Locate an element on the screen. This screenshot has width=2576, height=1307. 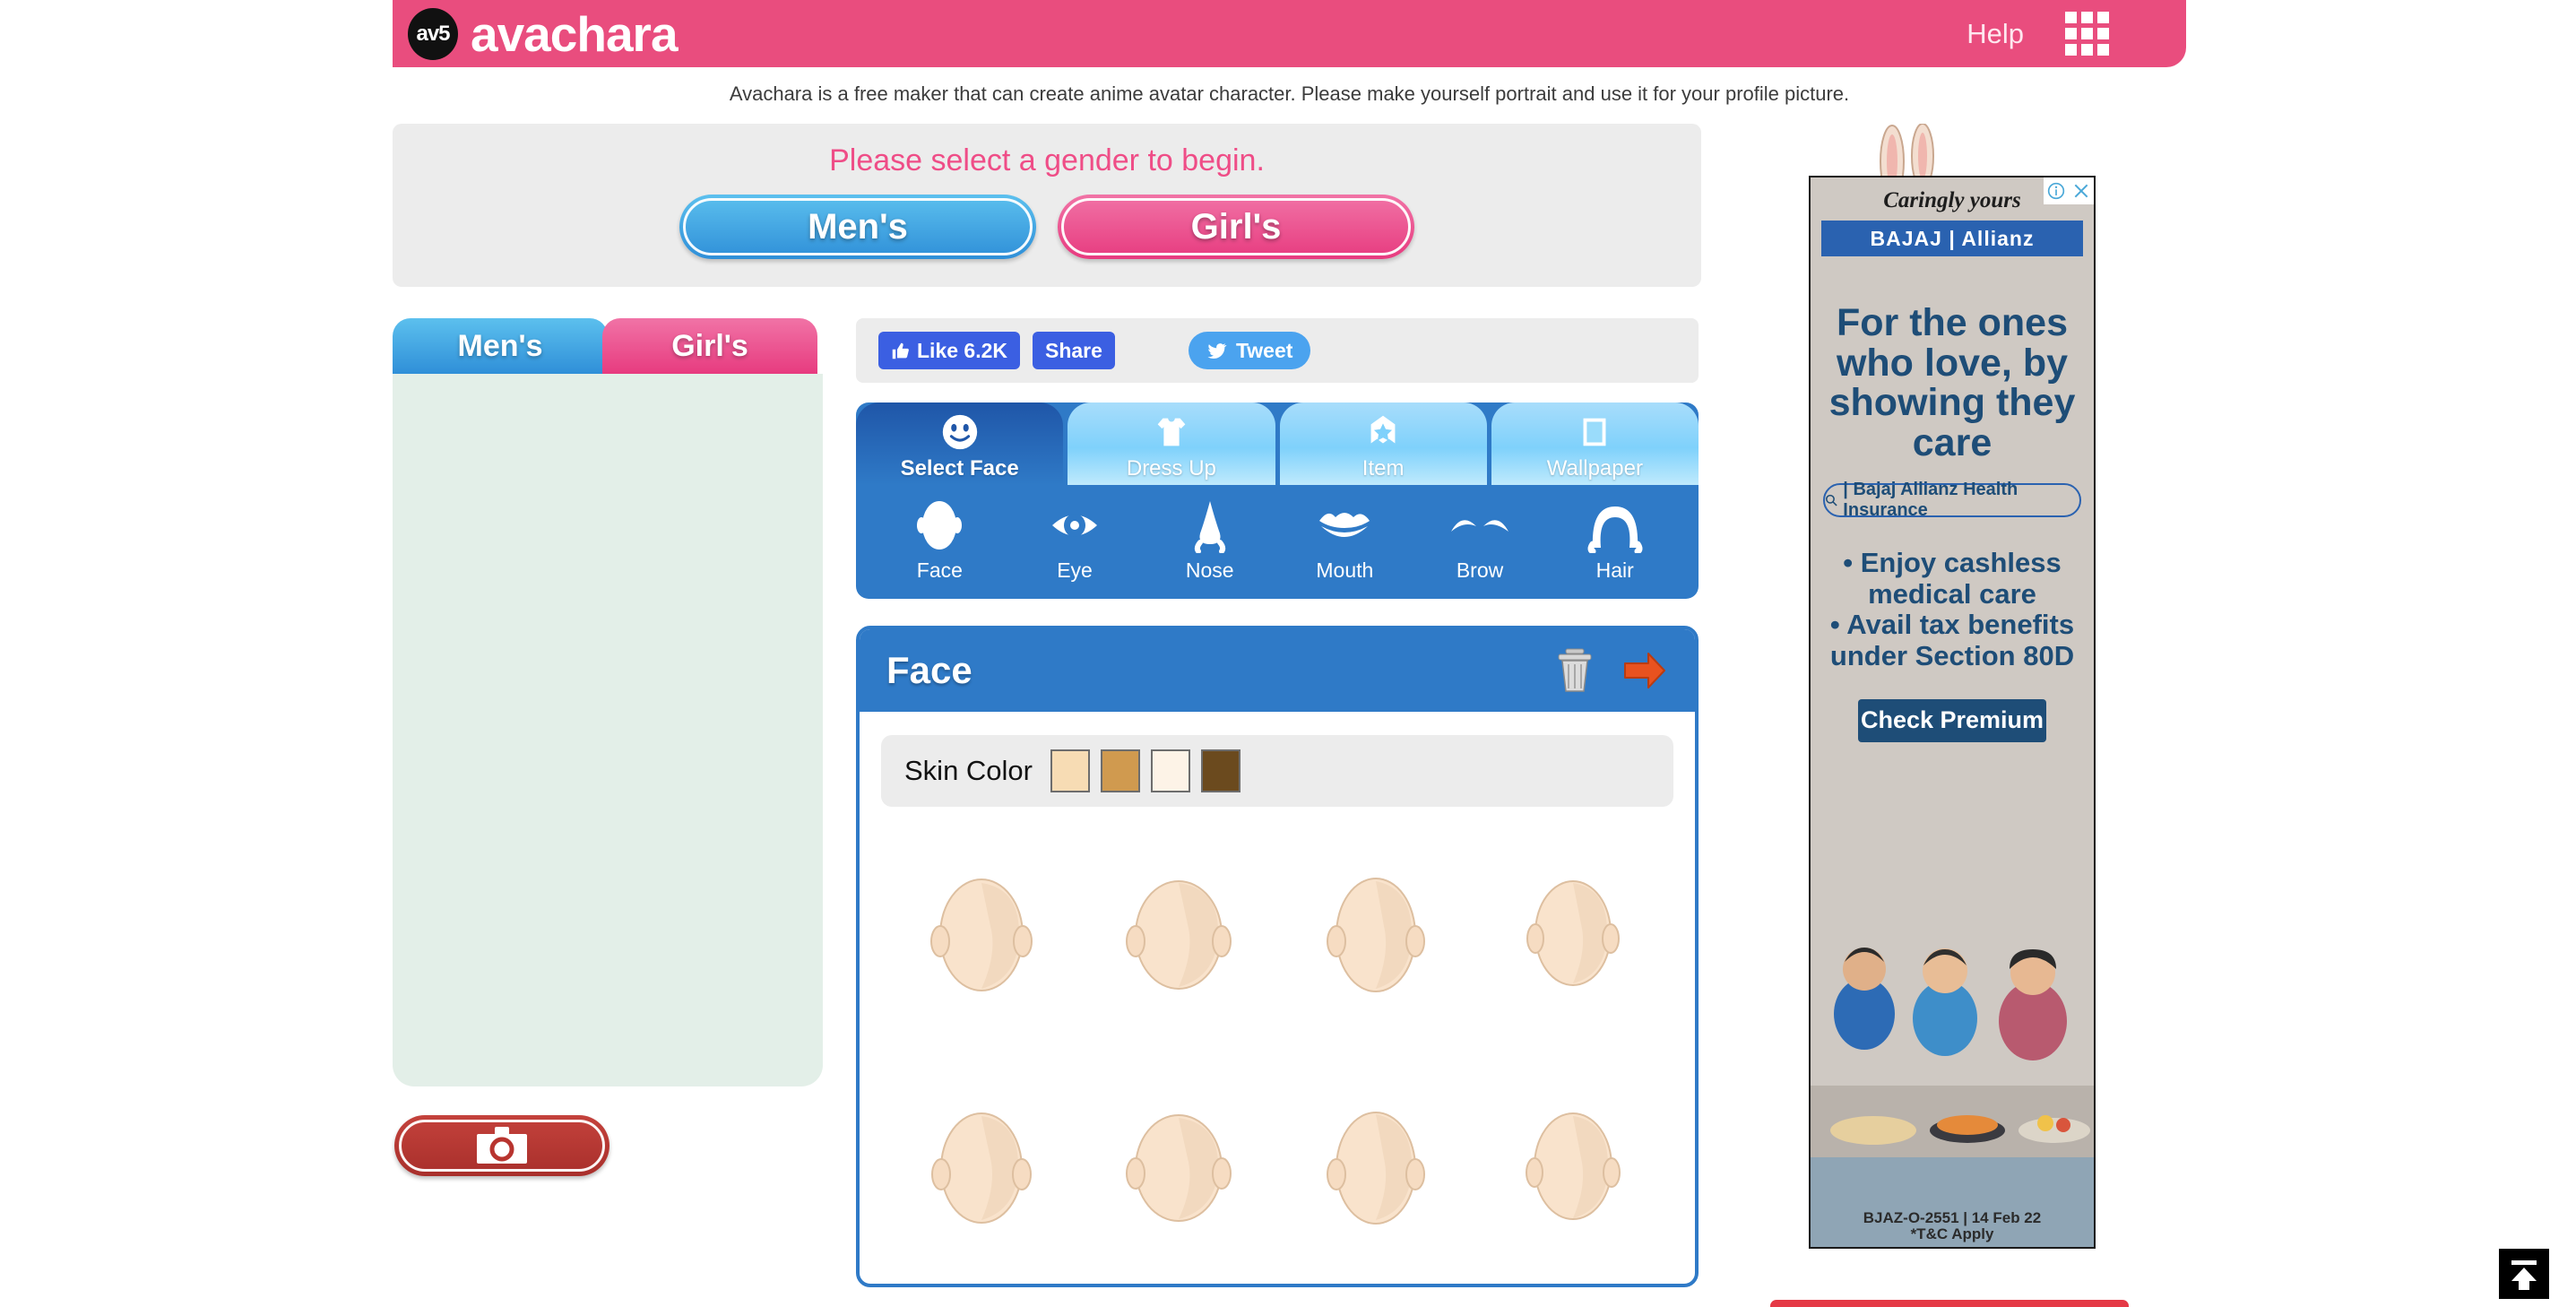
tab-dress-up: Dress Up is located at coordinates (1171, 444).